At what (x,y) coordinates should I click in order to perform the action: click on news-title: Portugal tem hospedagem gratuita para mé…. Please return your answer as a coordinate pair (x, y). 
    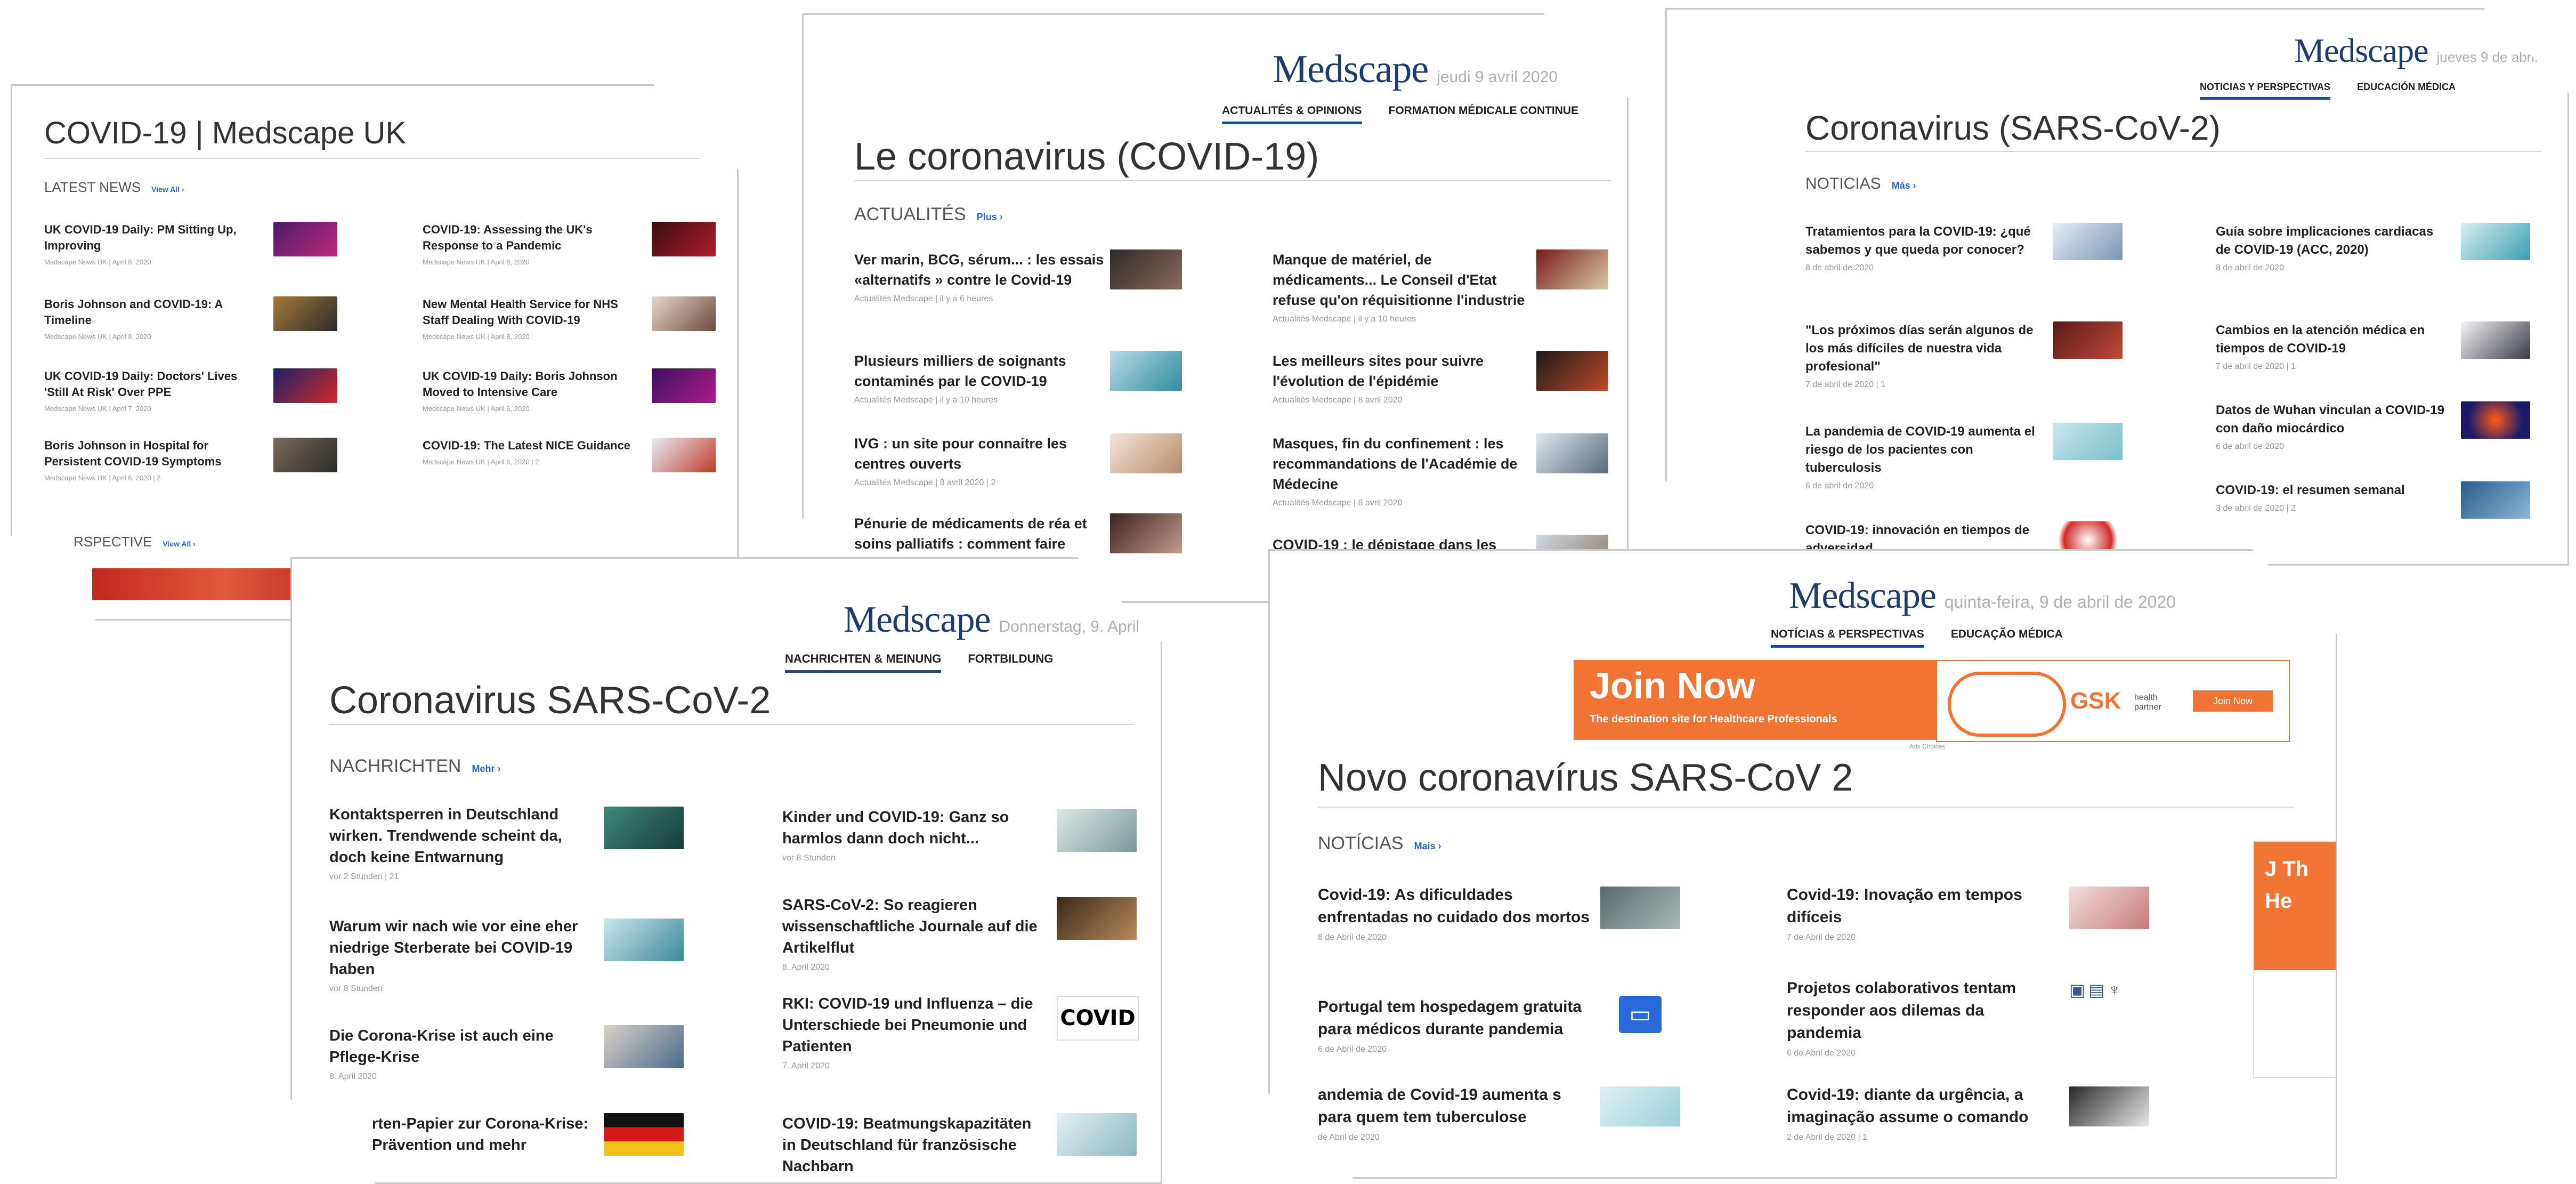
    Looking at the image, I should click on (1456, 1018).